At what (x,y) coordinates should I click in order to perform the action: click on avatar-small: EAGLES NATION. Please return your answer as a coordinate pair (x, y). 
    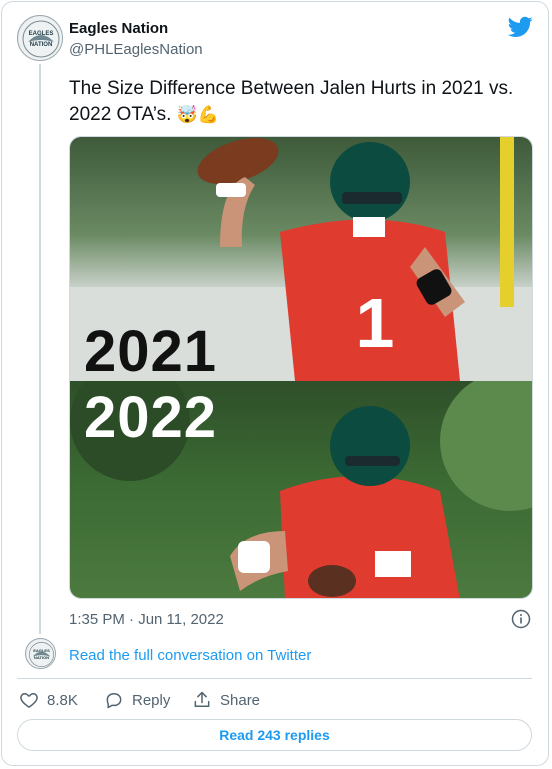
    Looking at the image, I should click on (40, 653).